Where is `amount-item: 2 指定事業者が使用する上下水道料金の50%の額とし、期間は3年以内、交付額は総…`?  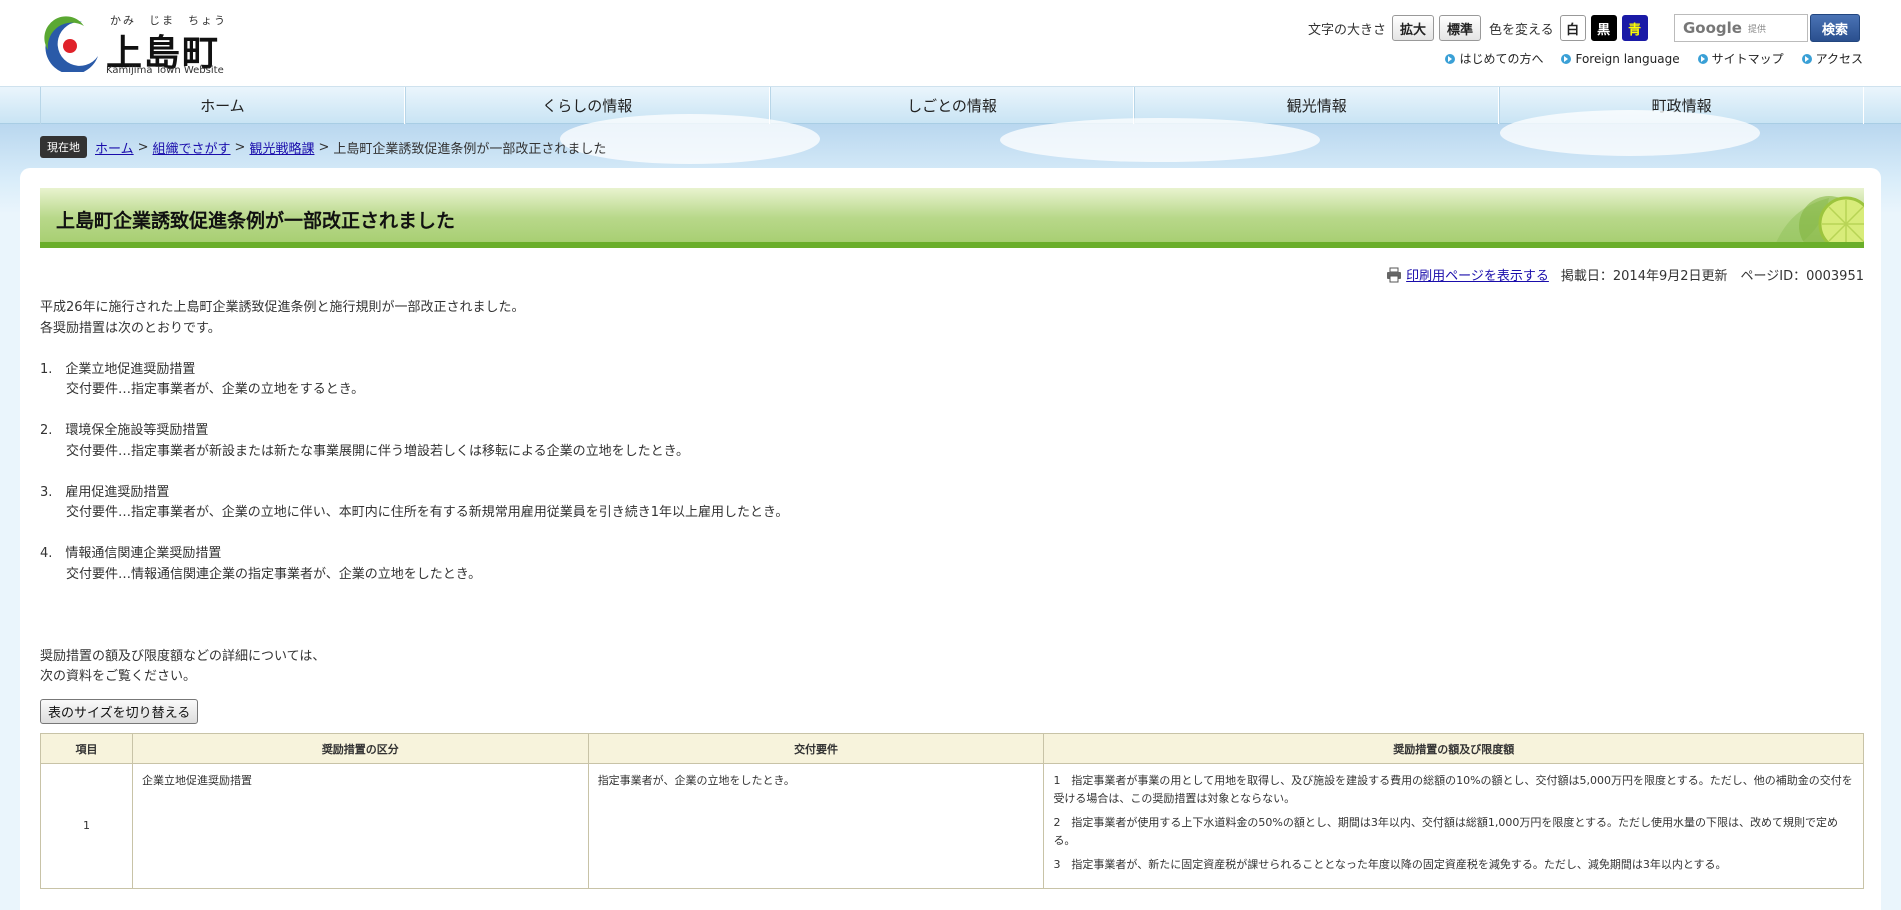 amount-item: 2 指定事業者が使用する上下水道料金の50%の額とし、期間は3年以内、交付額は総… is located at coordinates (1446, 831).